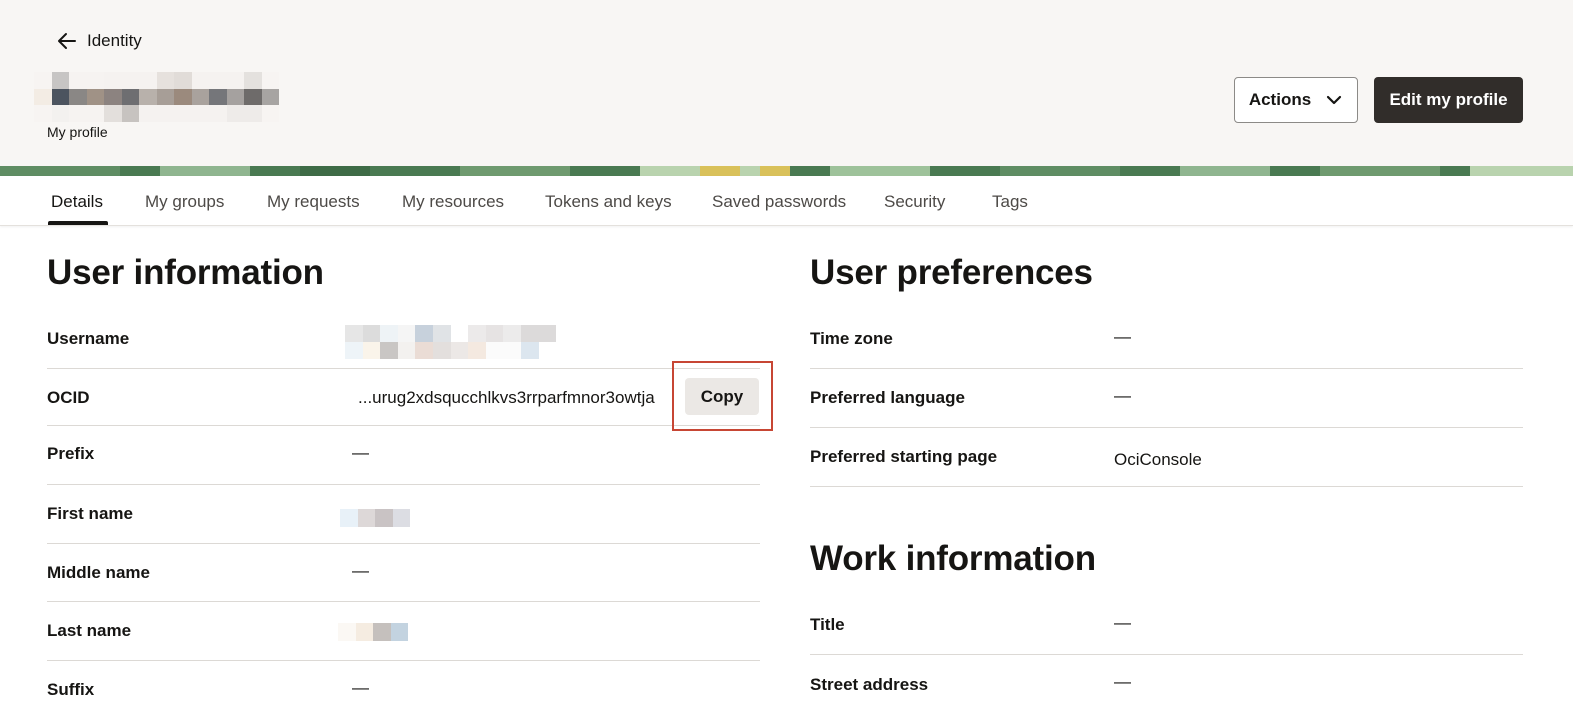 The image size is (1573, 706). I want to click on tab-my-resources: My resources, so click(453, 202).